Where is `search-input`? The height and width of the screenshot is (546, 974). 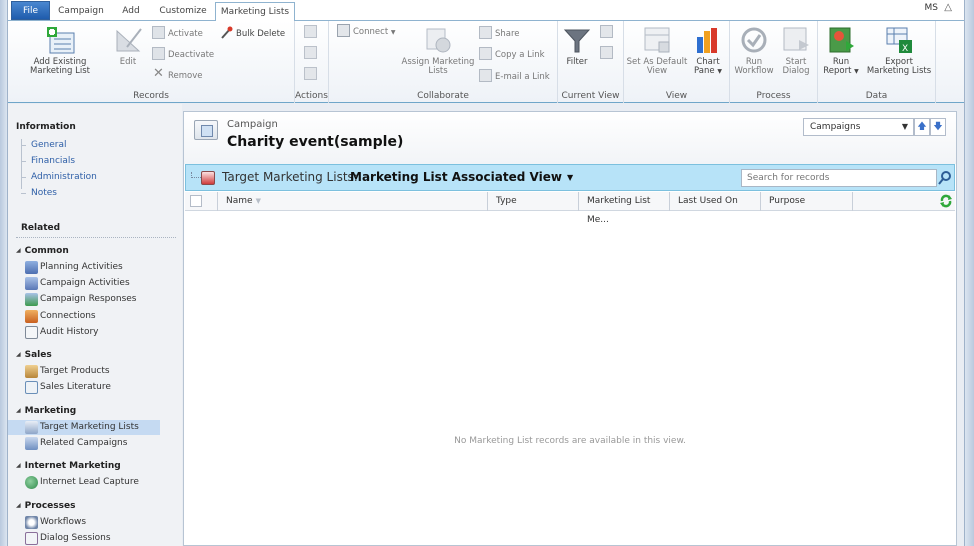 search-input is located at coordinates (839, 178).